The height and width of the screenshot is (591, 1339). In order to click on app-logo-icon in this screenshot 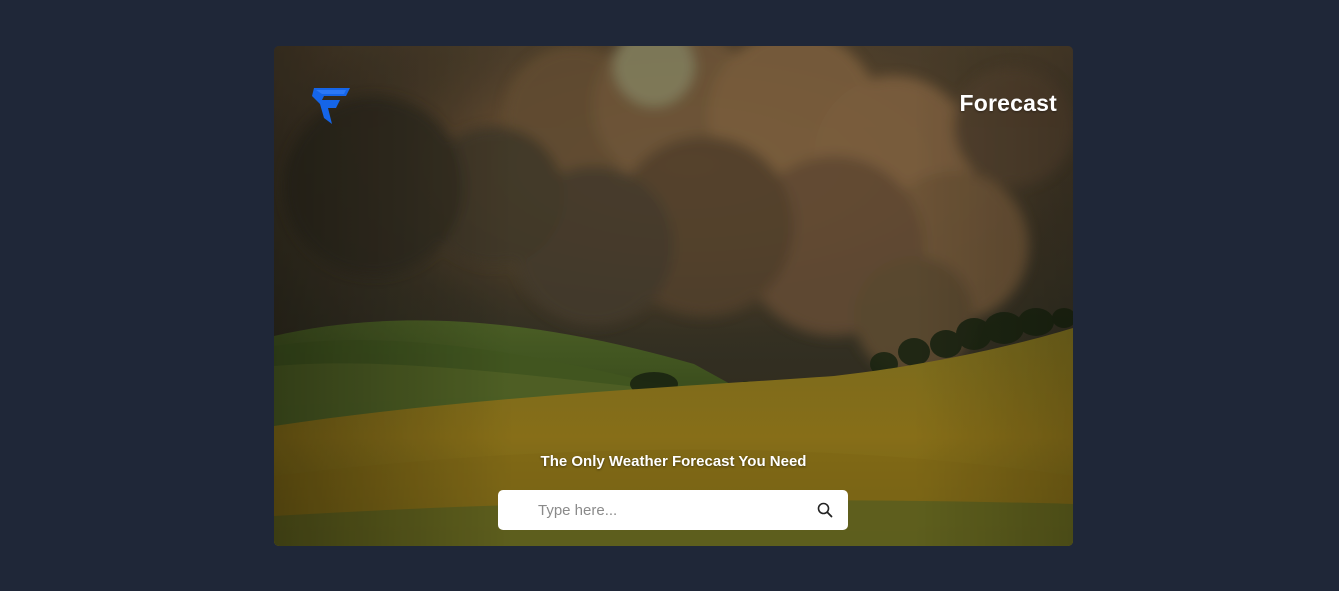, I will do `click(331, 106)`.